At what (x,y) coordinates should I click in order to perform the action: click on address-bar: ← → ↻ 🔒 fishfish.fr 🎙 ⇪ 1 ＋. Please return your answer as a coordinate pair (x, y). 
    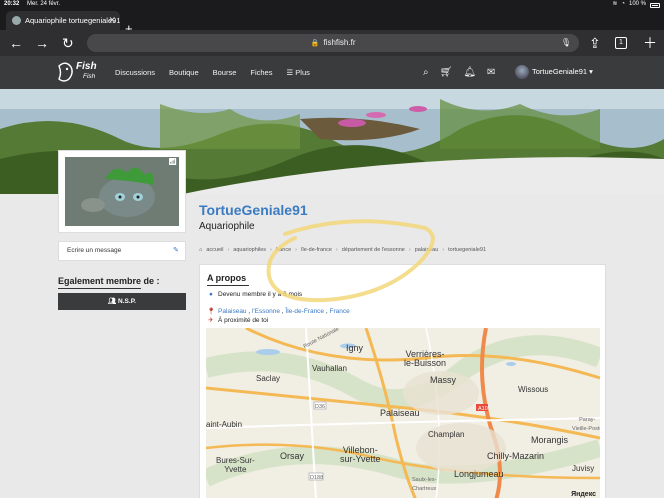
    Looking at the image, I should click on (332, 43).